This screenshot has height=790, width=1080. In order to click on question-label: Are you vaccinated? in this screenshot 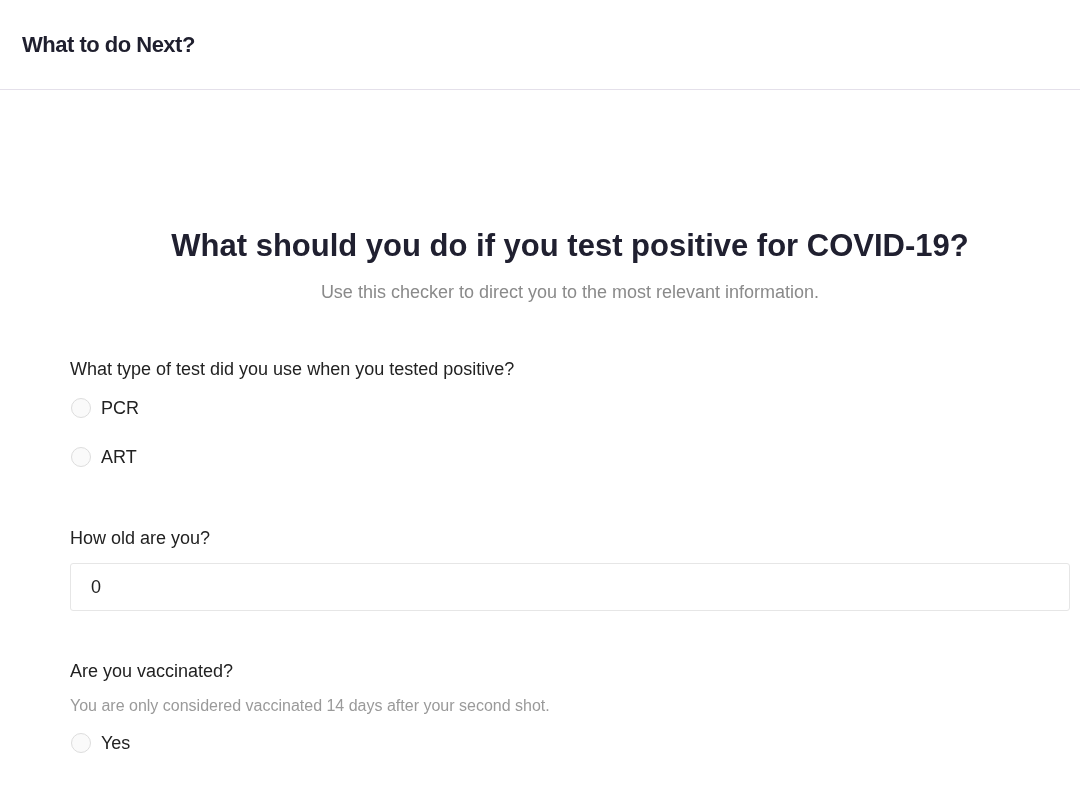, I will do `click(152, 671)`.